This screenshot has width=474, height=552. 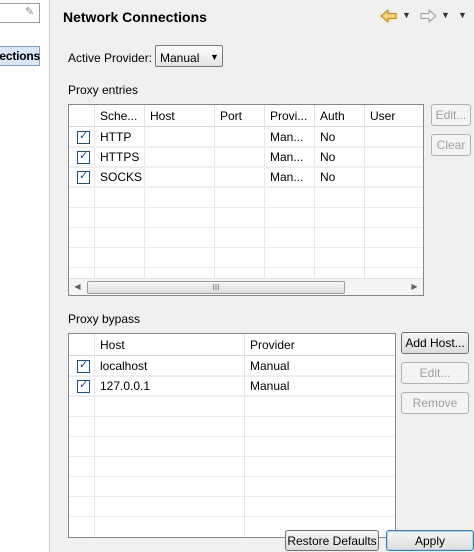 I want to click on table-row: ✓ localhost Manual, so click(x=232, y=366).